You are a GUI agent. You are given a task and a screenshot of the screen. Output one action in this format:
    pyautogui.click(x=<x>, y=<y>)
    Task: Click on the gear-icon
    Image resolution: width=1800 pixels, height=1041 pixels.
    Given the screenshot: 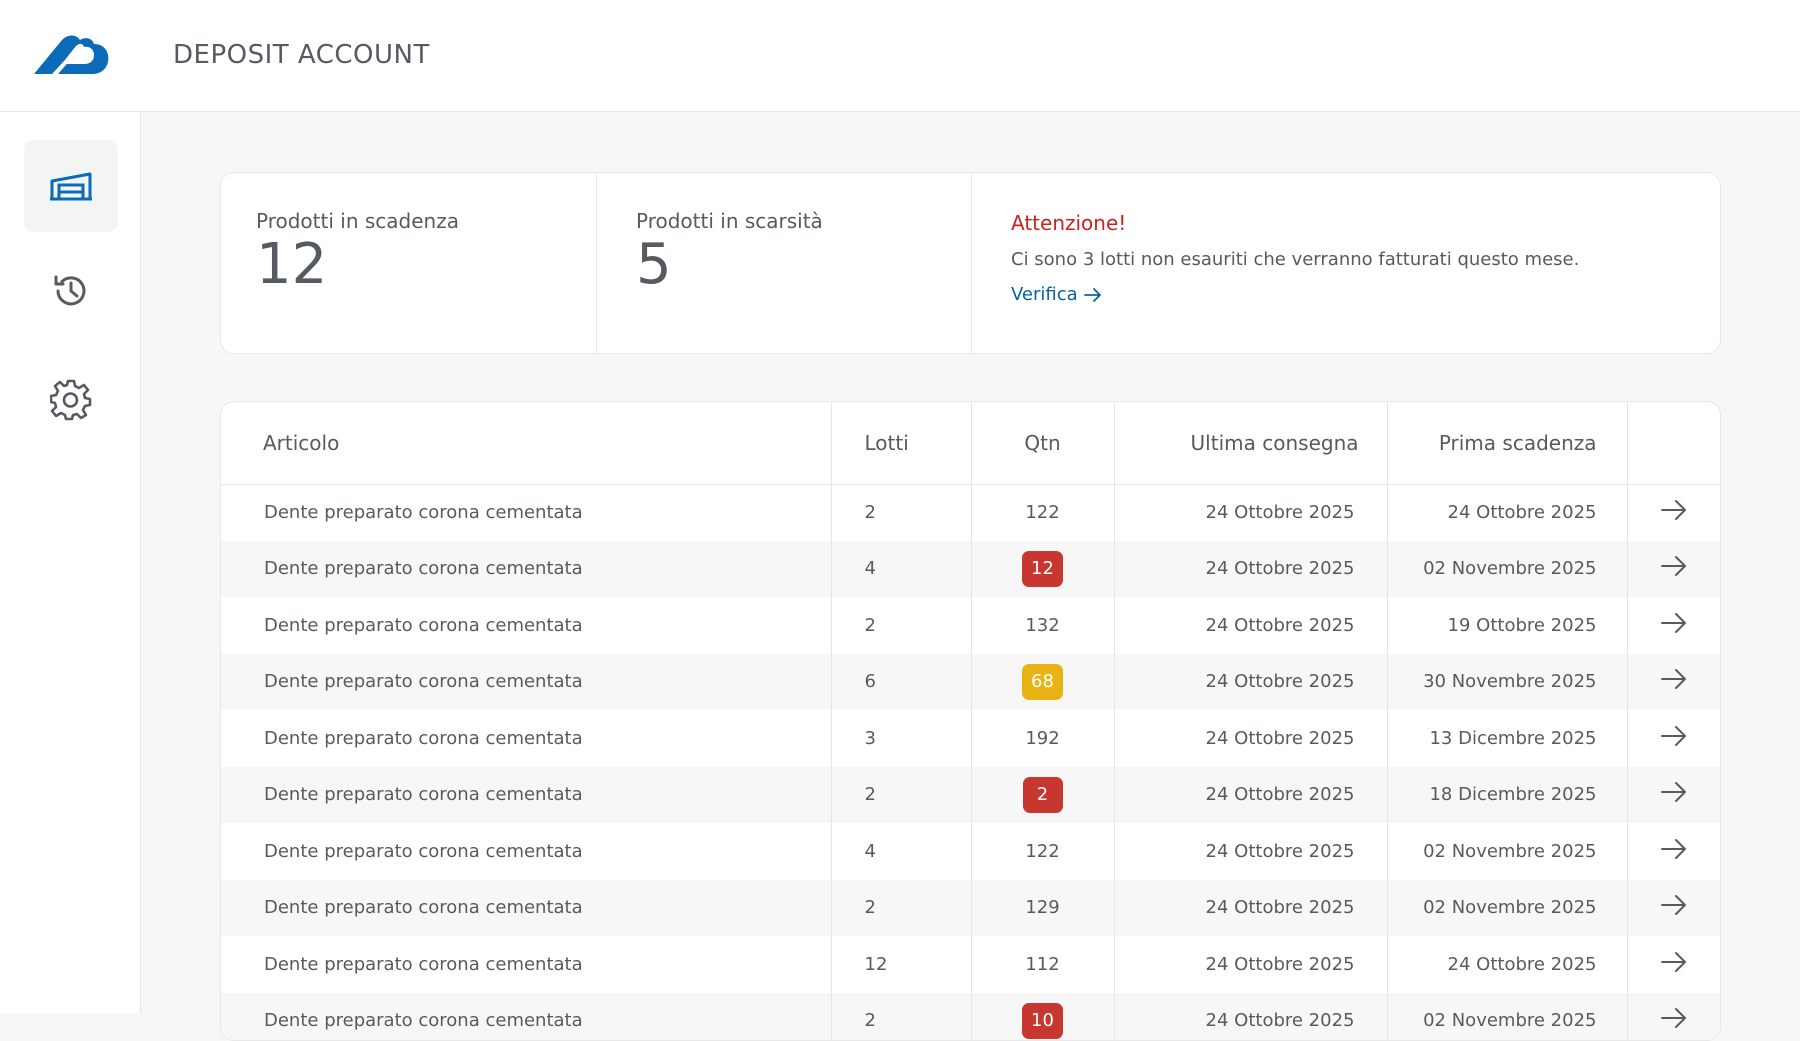 What is the action you would take?
    pyautogui.click(x=71, y=400)
    